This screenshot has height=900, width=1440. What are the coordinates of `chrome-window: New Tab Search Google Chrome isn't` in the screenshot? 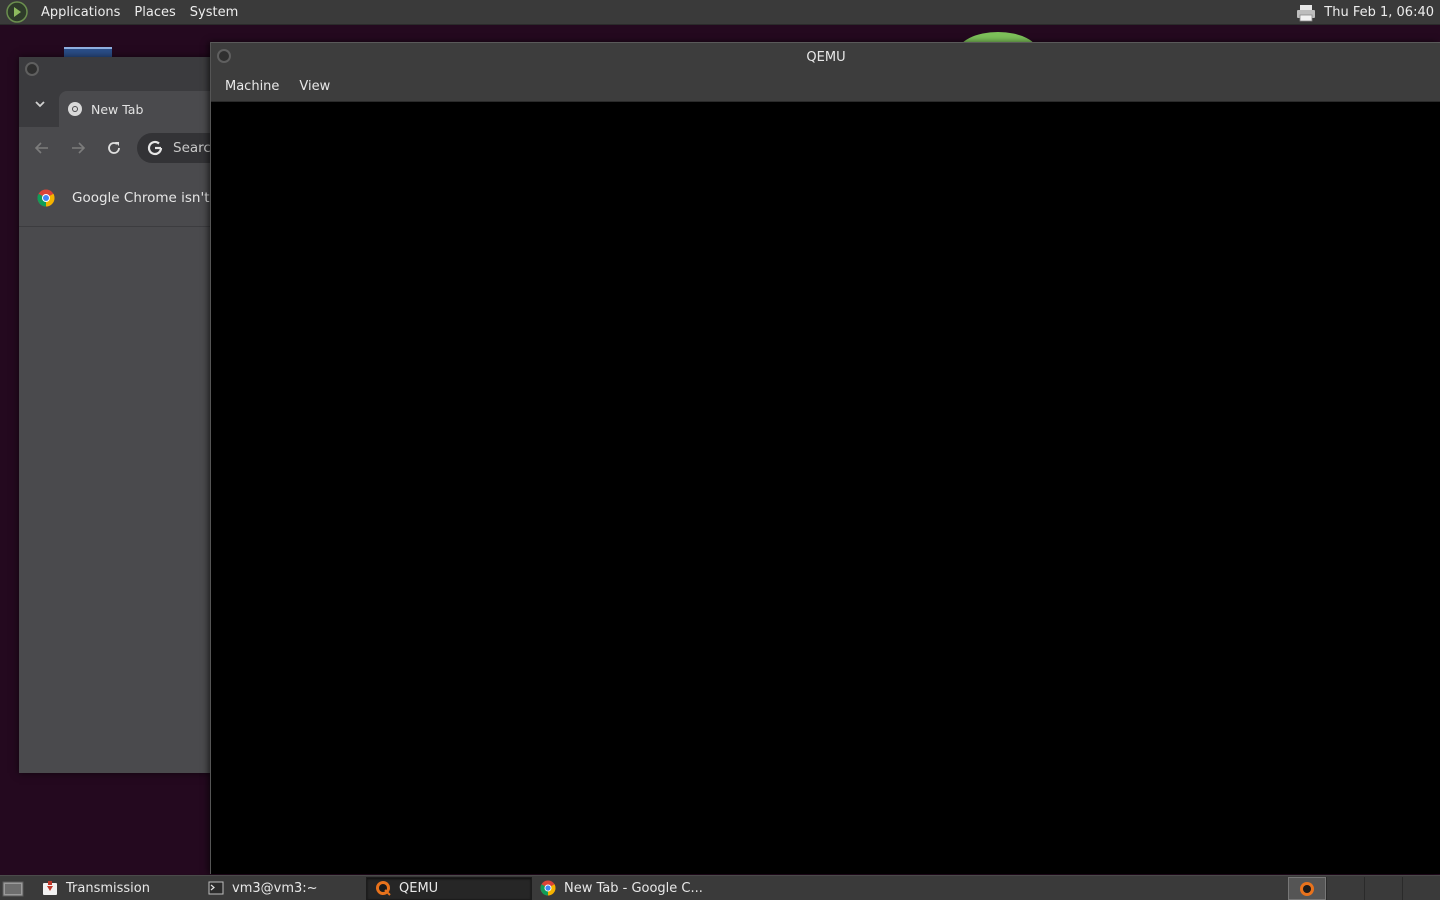 It's located at (119, 415).